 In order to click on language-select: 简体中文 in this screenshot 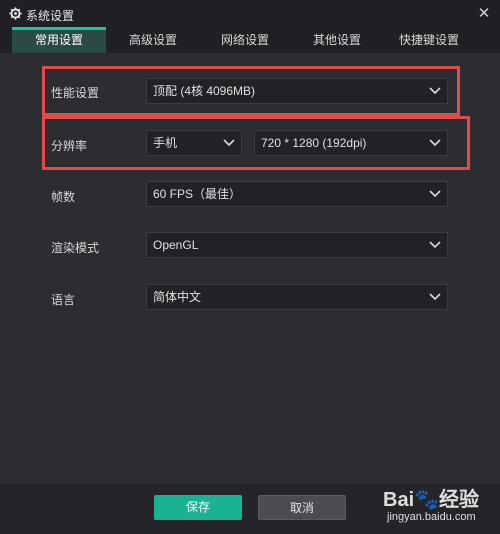, I will do `click(297, 297)`.